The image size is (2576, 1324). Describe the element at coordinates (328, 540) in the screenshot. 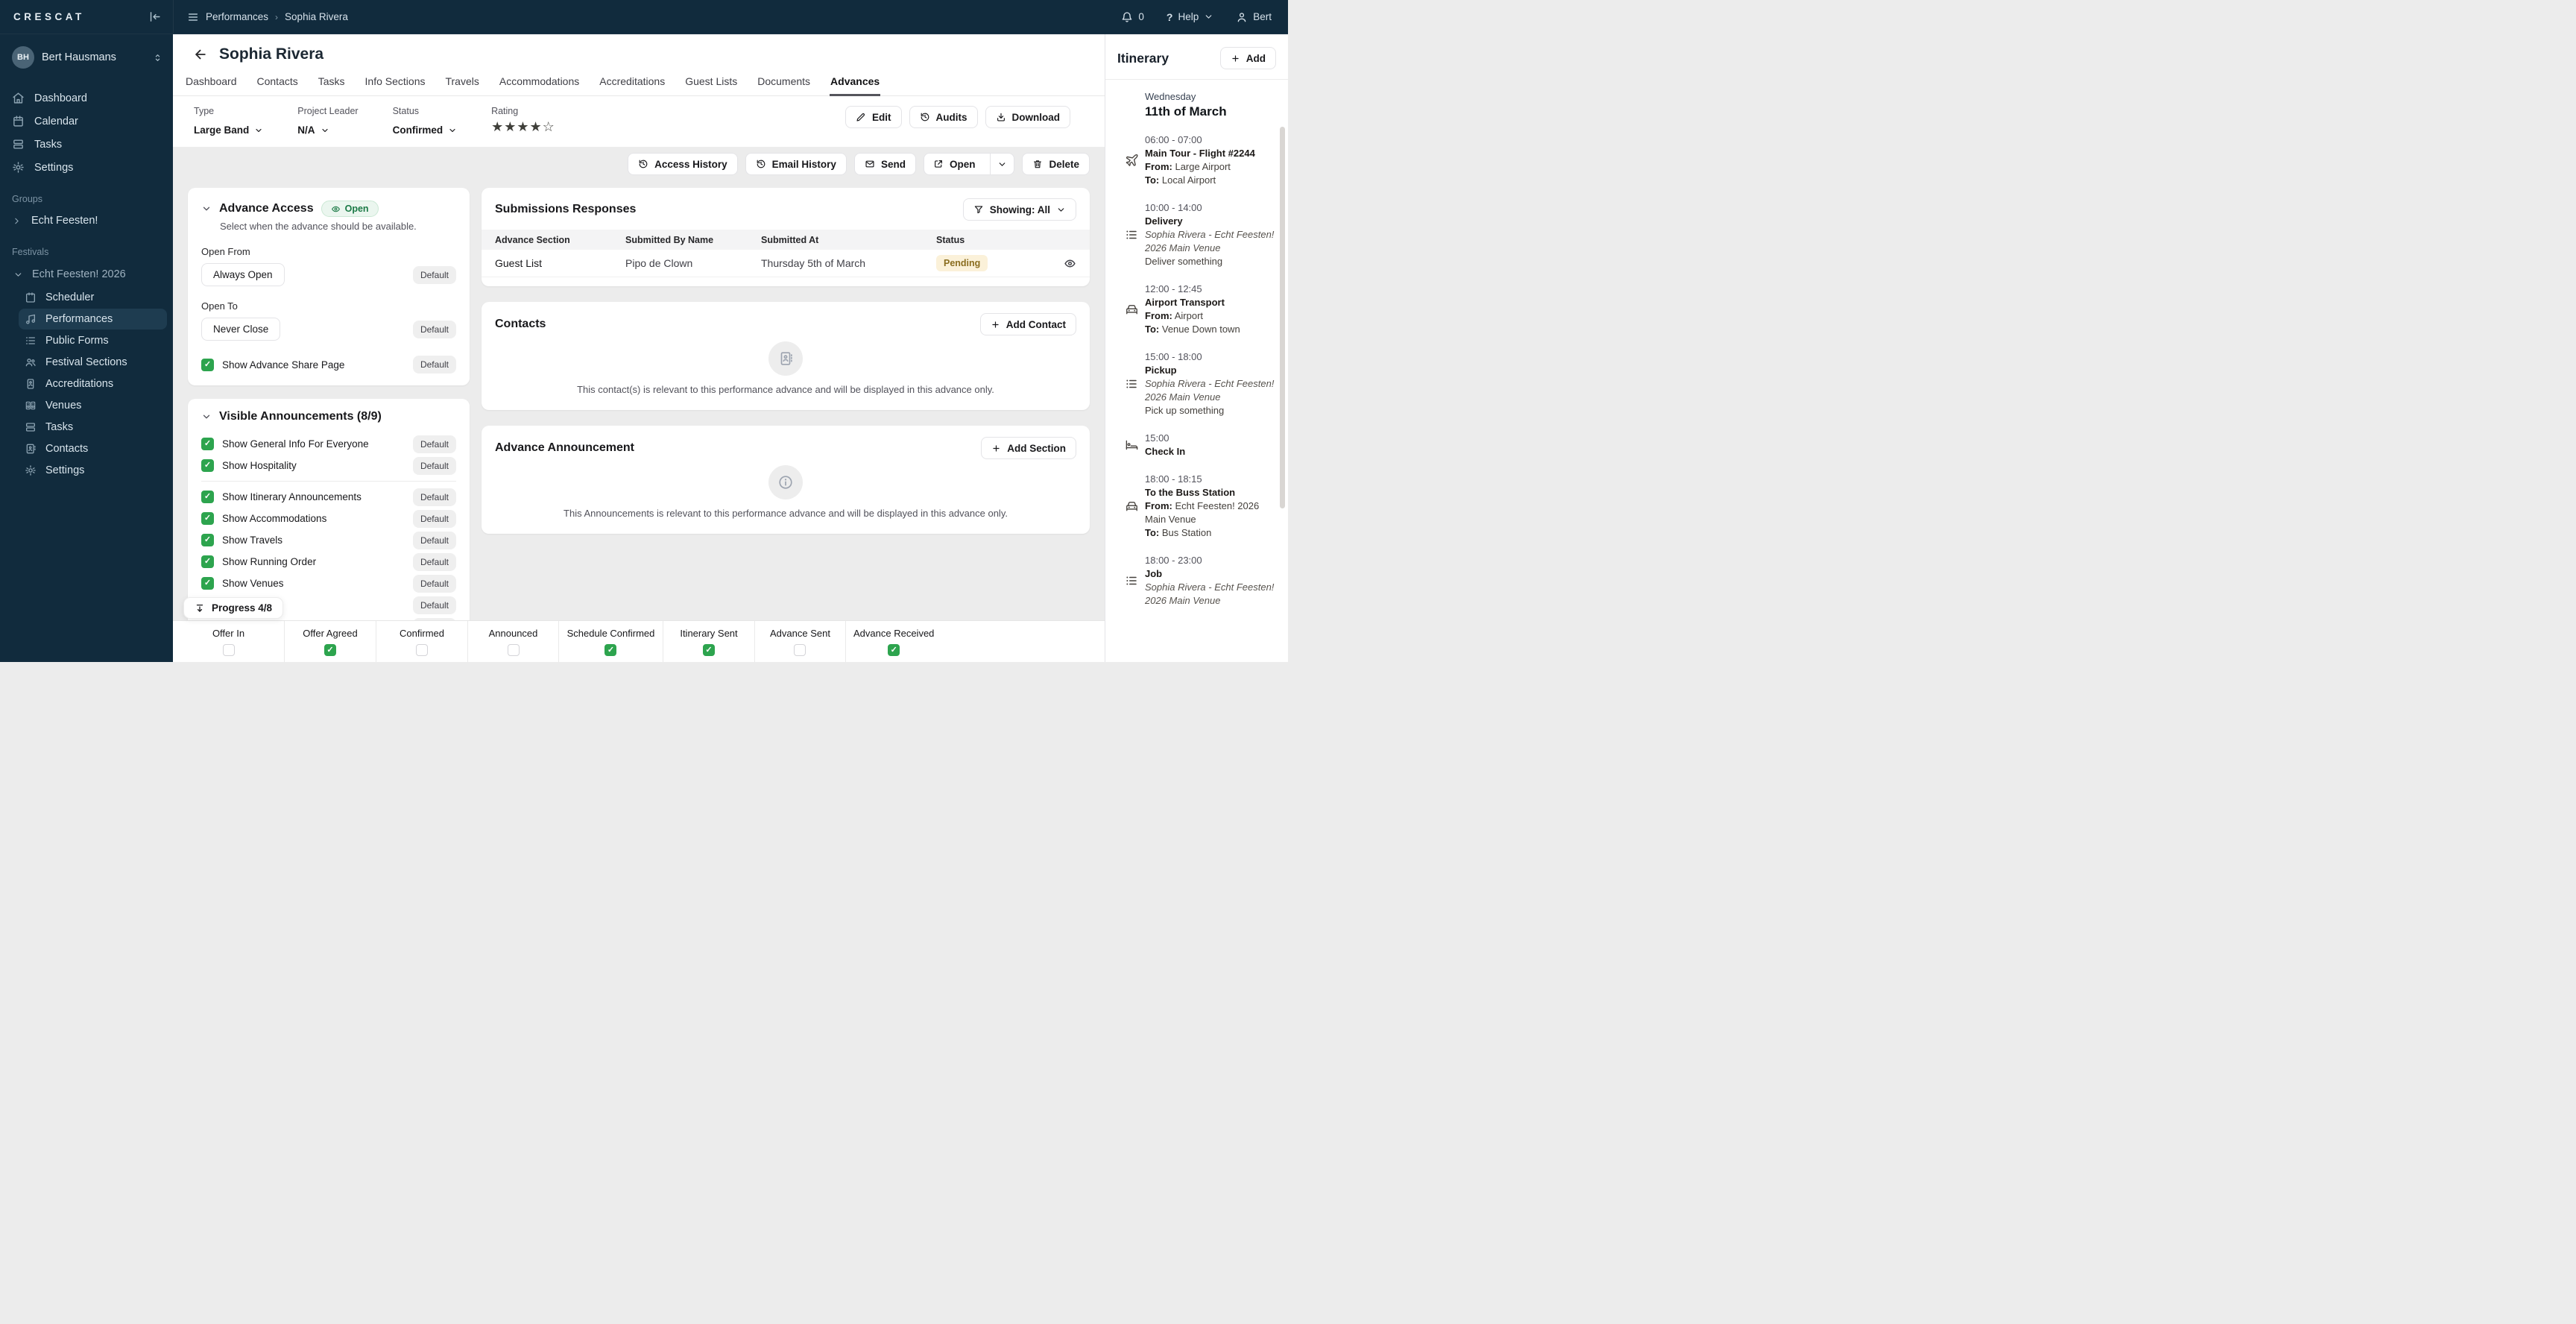

I see `announcement-row: Show Travels Default` at that location.